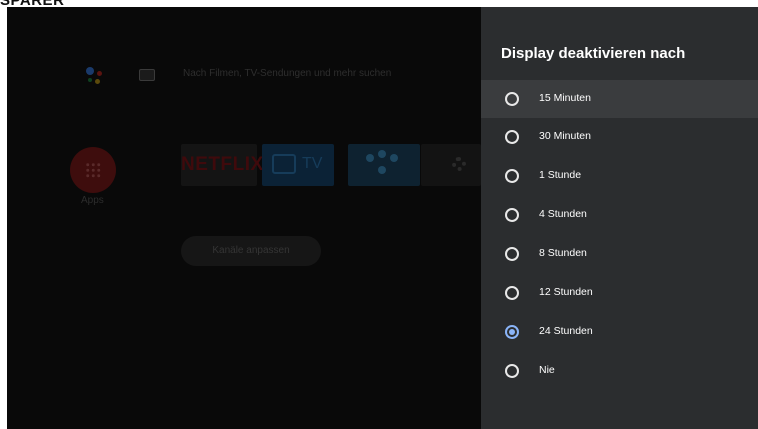 This screenshot has height=429, width=758. Describe the element at coordinates (94, 77) in the screenshot. I see `assistant-icon` at that location.